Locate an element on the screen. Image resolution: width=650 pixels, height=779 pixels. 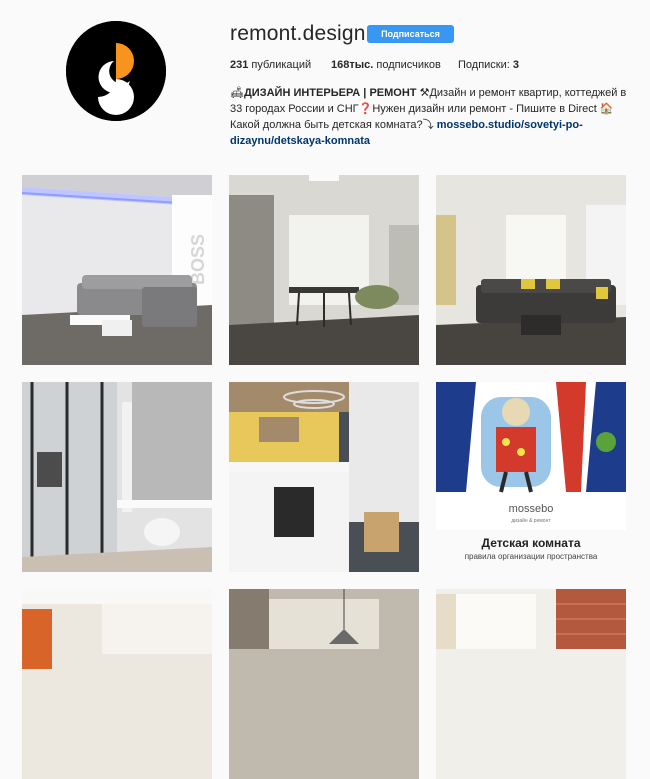
mossebo-logo-icon is located at coordinates (116, 71).